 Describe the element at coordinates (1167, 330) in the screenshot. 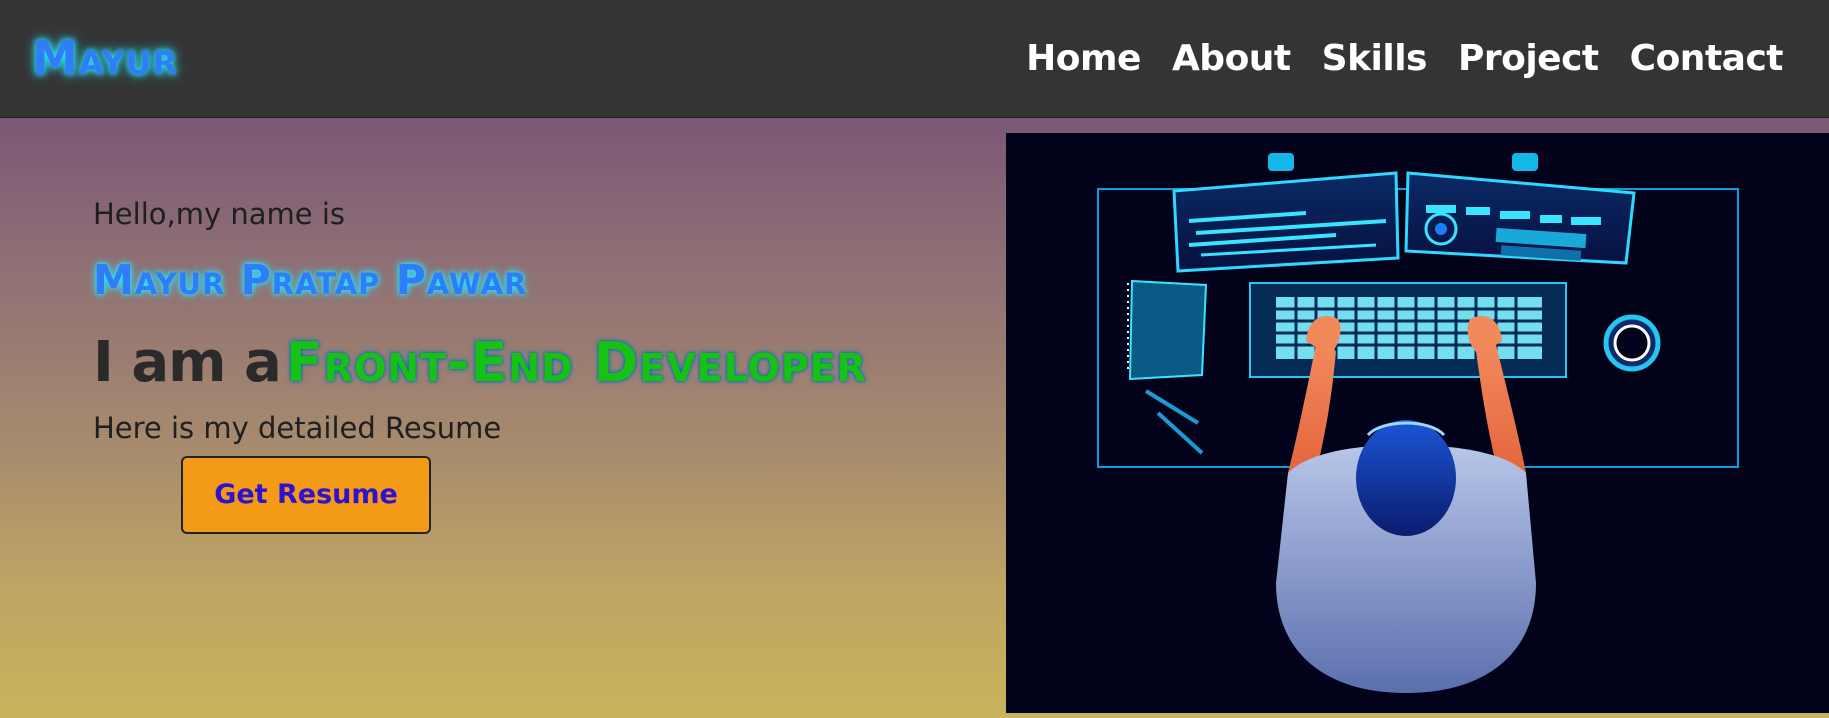

I see `notebook` at that location.